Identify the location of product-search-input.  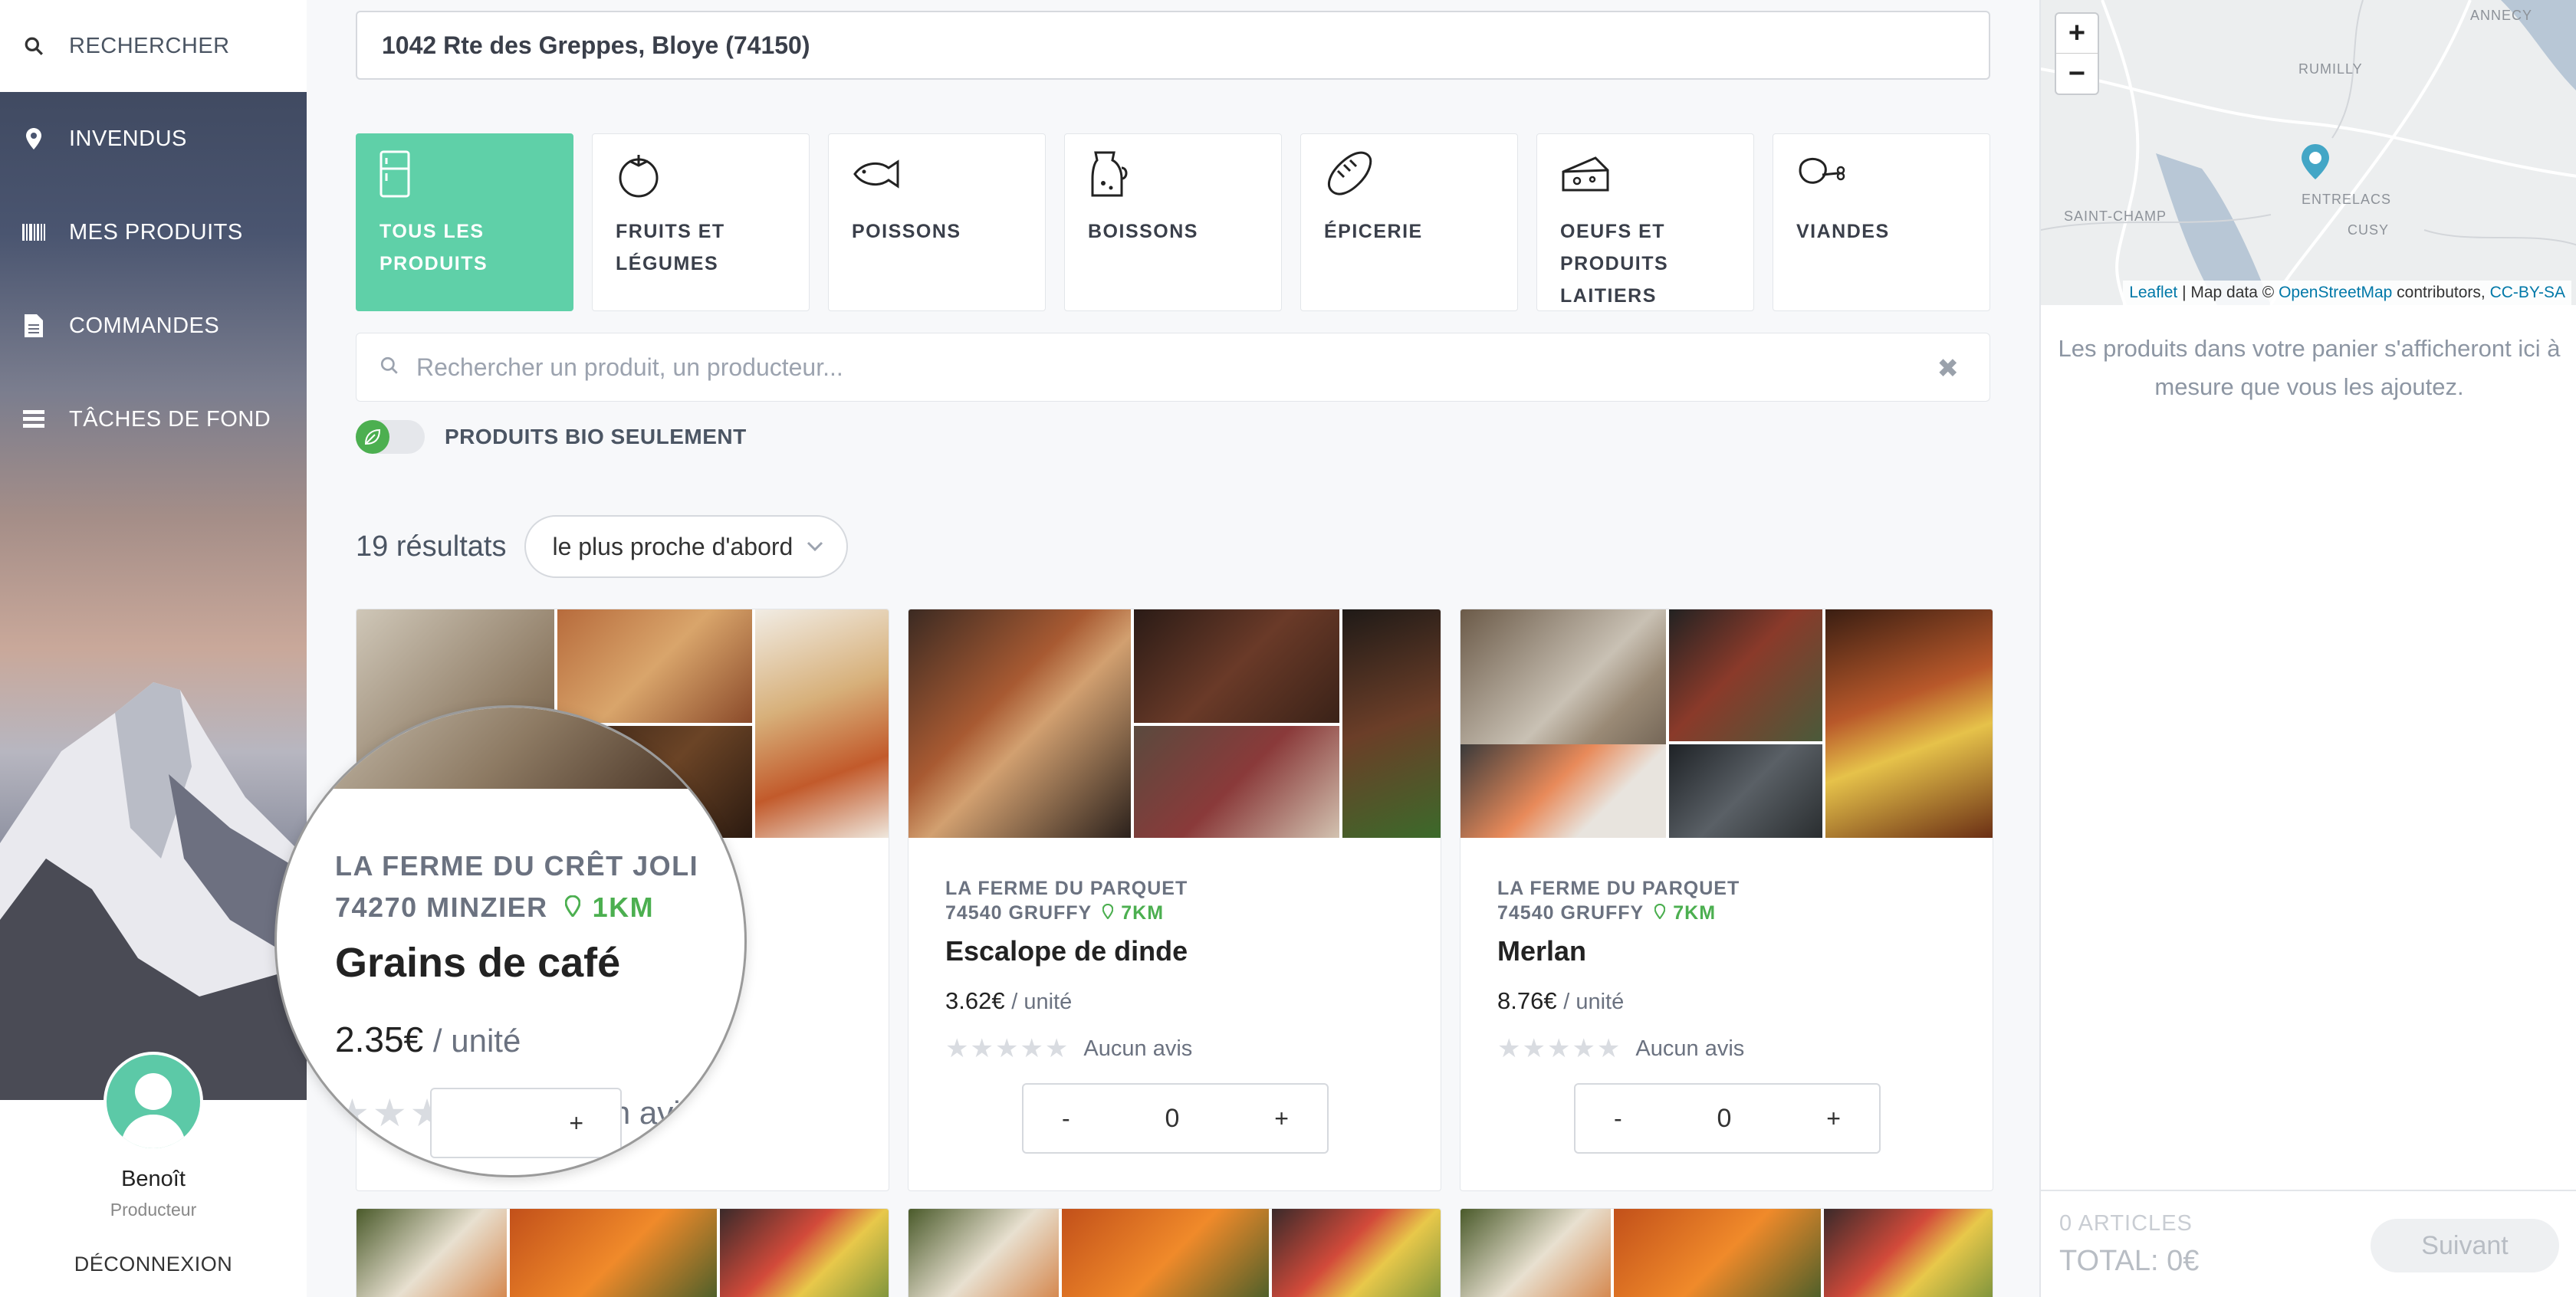
(1144, 367).